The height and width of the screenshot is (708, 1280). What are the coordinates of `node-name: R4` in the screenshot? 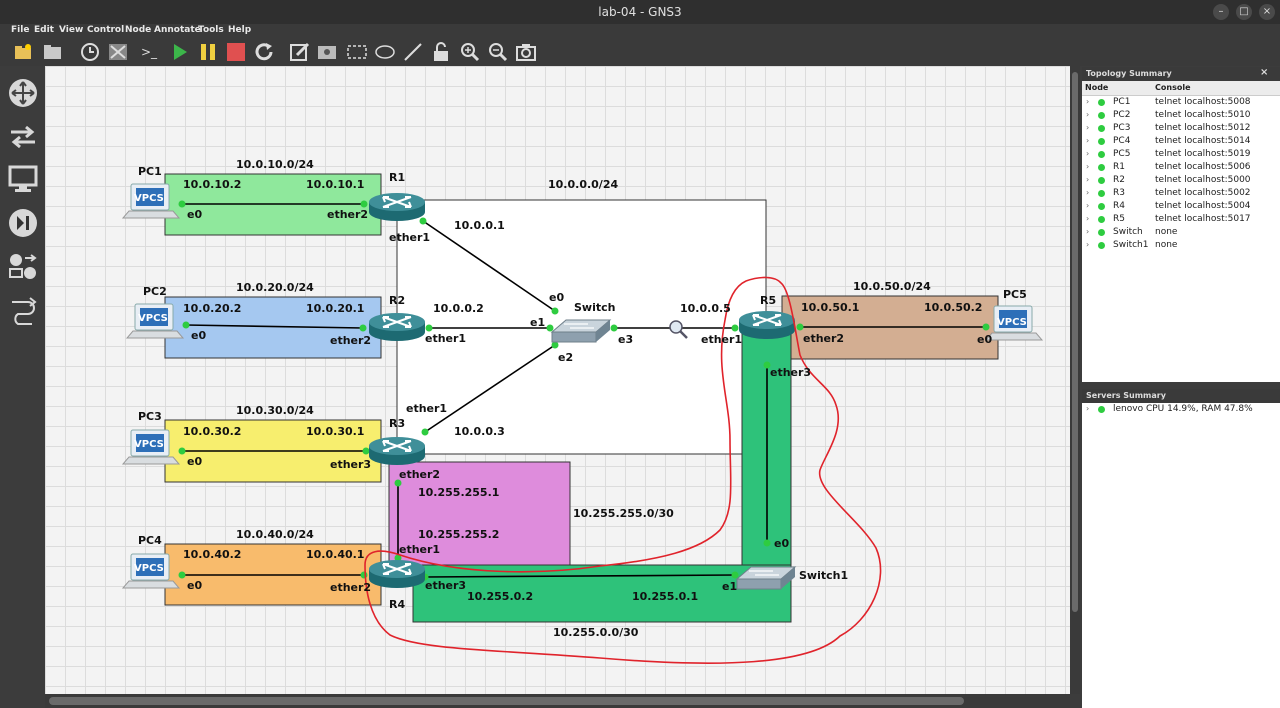 It's located at (1119, 206).